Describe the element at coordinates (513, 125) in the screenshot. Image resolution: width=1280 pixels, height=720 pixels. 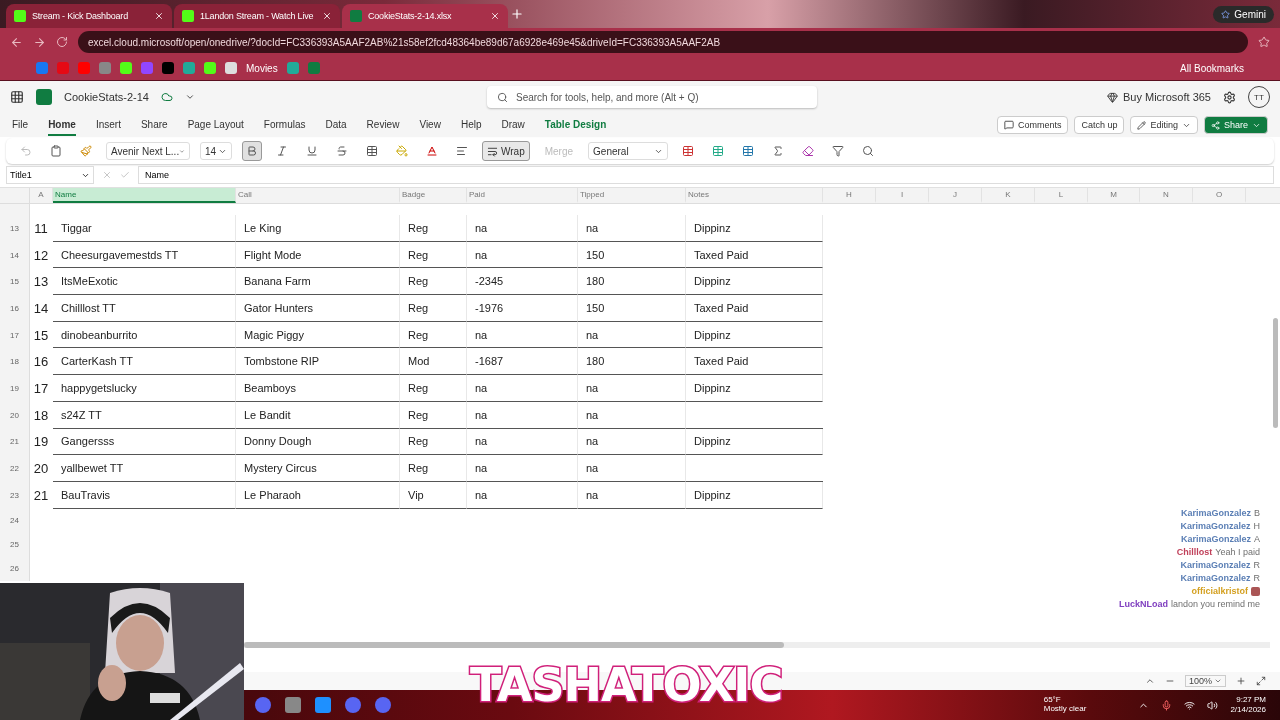
I see `ribbon-tab: Draw` at that location.